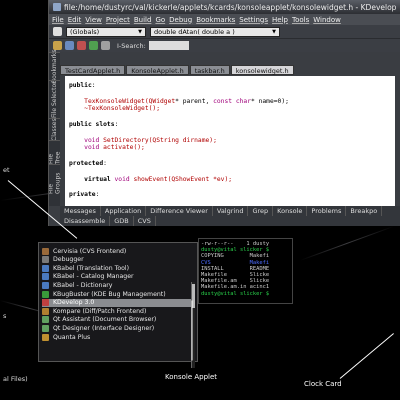  I want to click on code-line: void activate();, so click(230, 148).